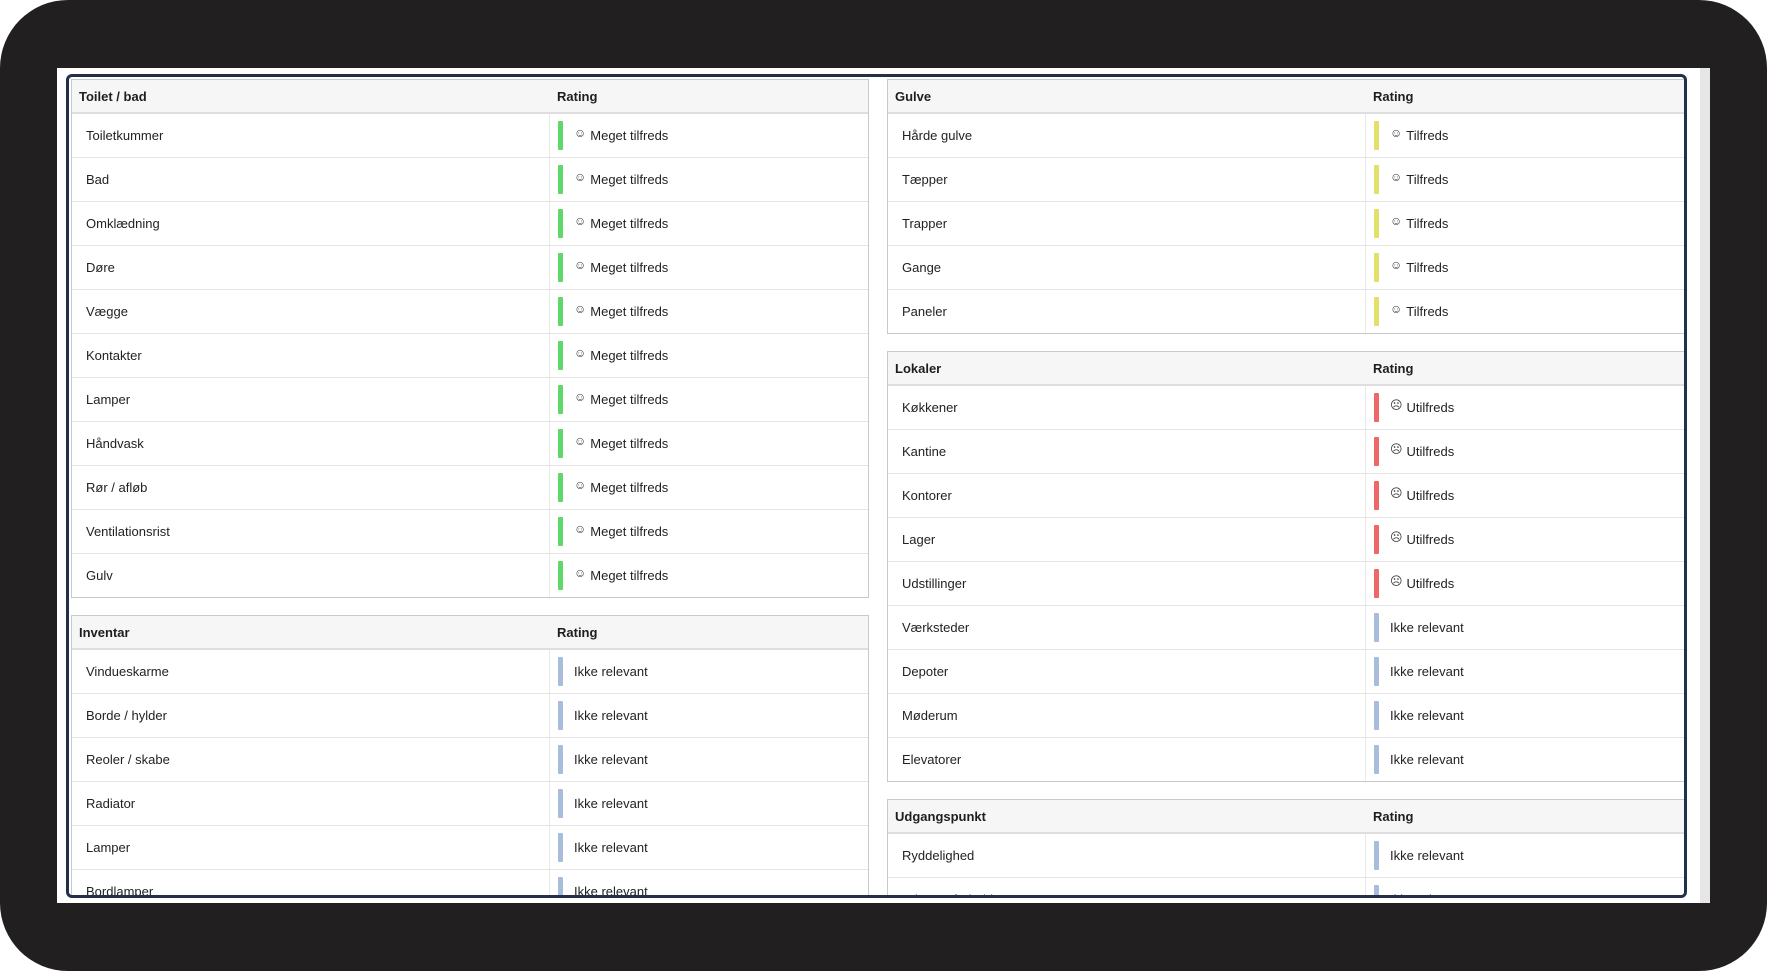 The image size is (1767, 971). I want to click on item-name: Hårde gulve, so click(1127, 135).